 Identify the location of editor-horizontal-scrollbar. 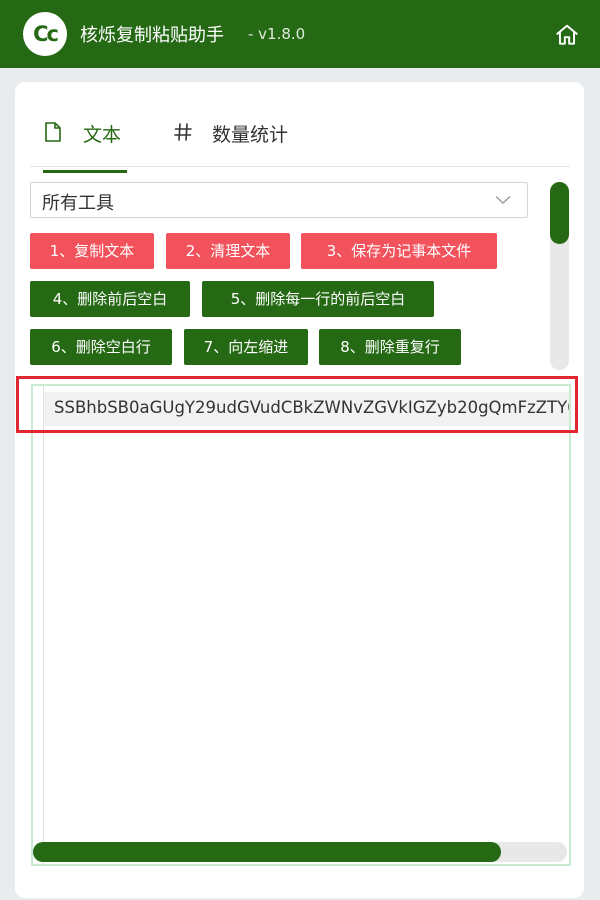
(300, 852).